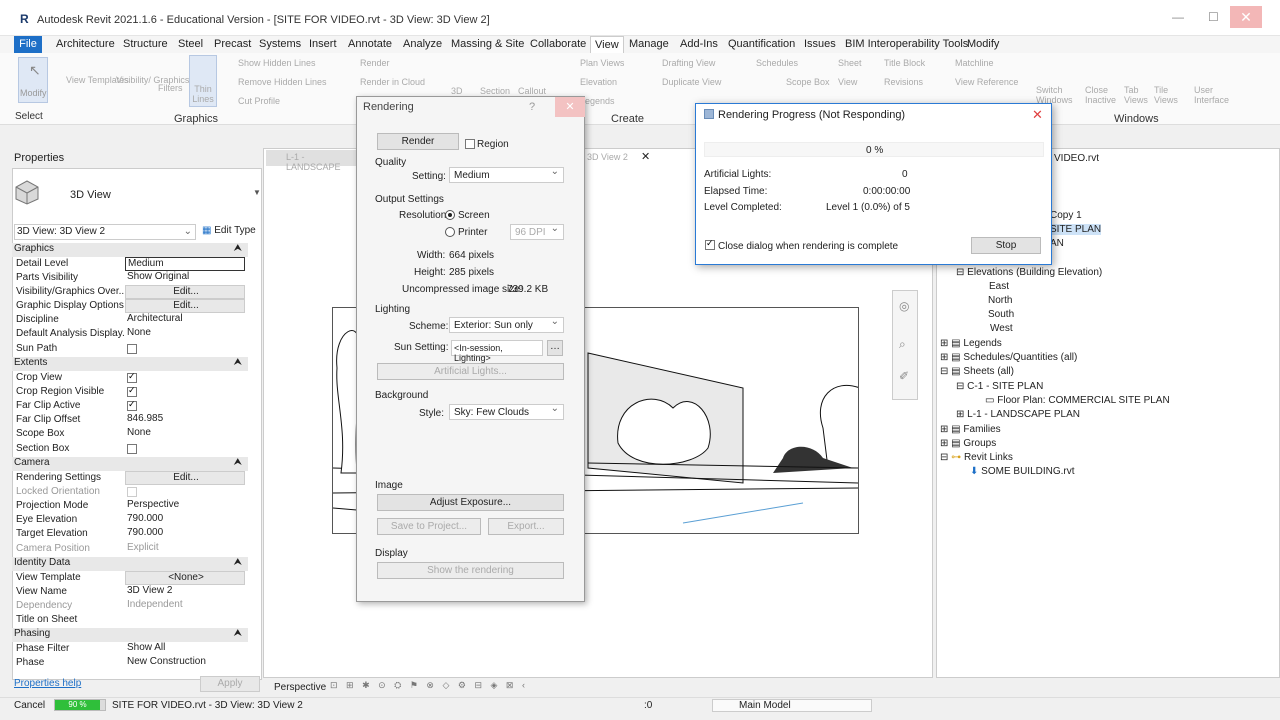 This screenshot has width=1280, height=720. I want to click on quality-select: Medium, so click(506, 174).